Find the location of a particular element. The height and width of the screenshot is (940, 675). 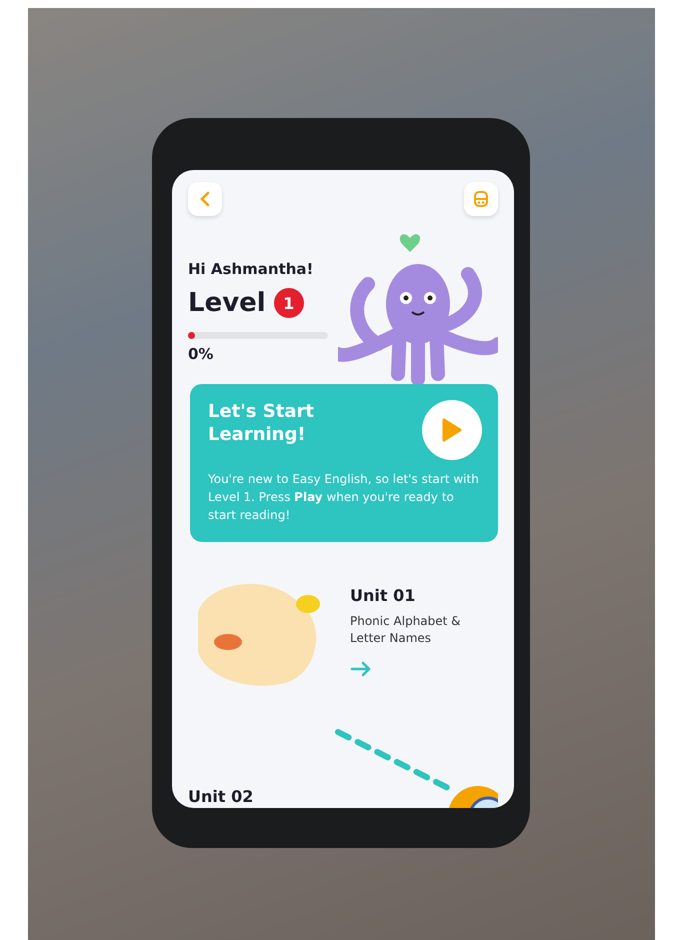

robot-icon is located at coordinates (481, 199).